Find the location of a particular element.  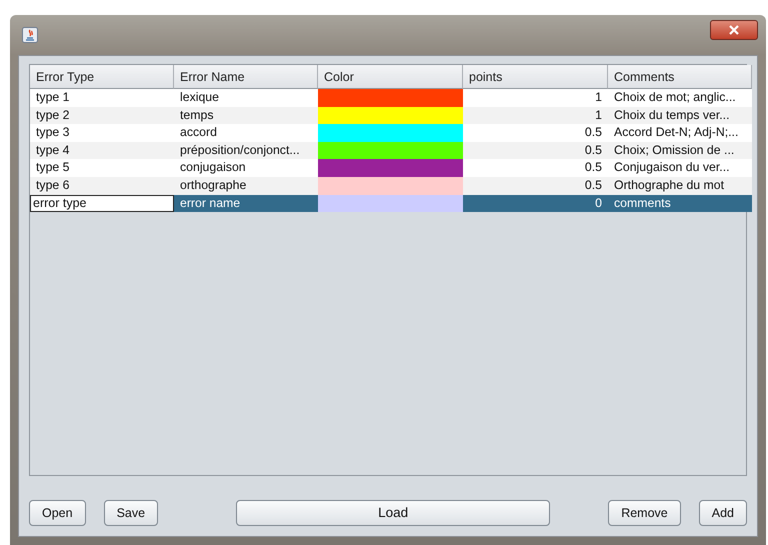

table-cell: error name is located at coordinates (246, 203).